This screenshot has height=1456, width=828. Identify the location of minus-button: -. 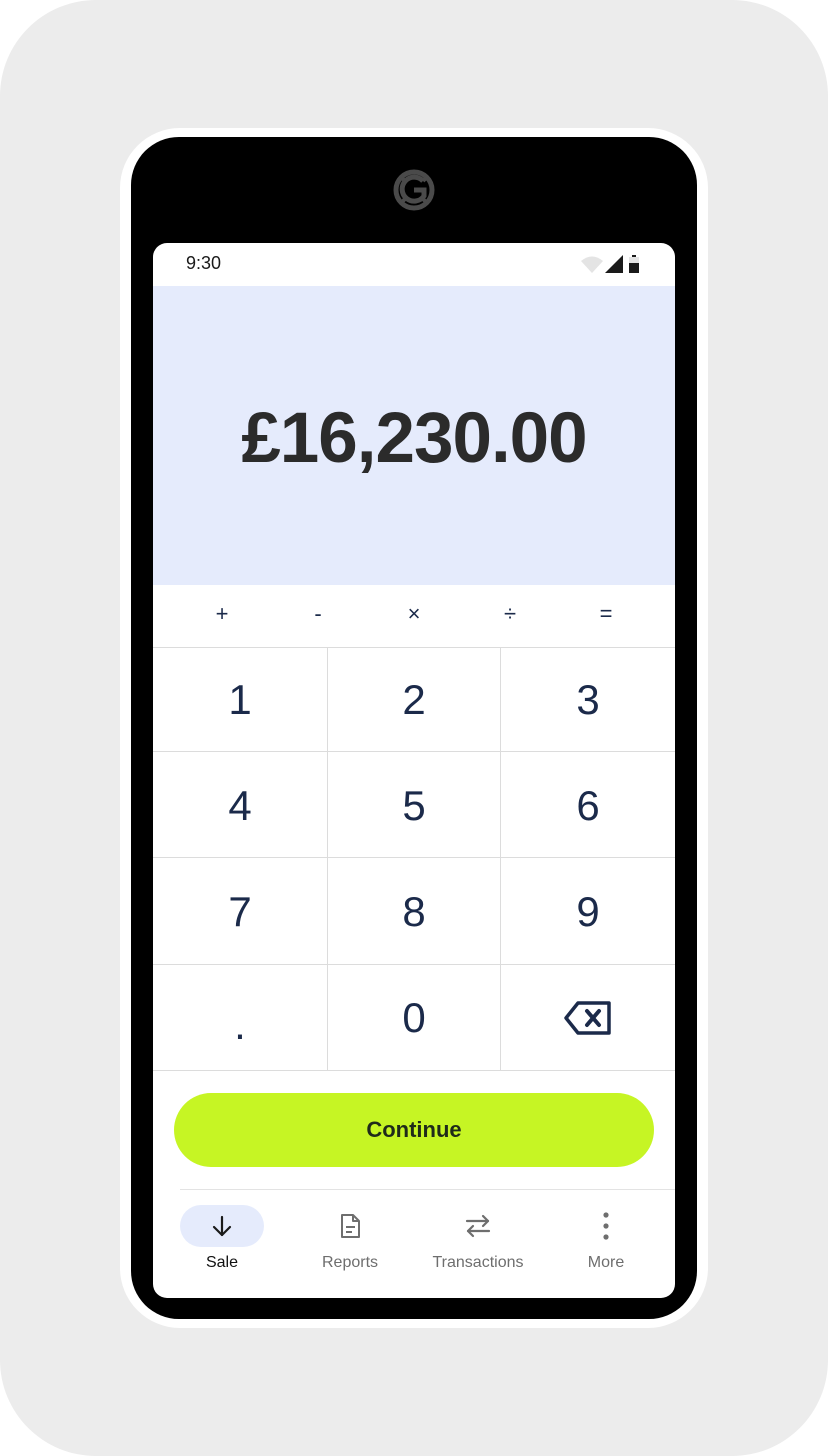
(318, 616).